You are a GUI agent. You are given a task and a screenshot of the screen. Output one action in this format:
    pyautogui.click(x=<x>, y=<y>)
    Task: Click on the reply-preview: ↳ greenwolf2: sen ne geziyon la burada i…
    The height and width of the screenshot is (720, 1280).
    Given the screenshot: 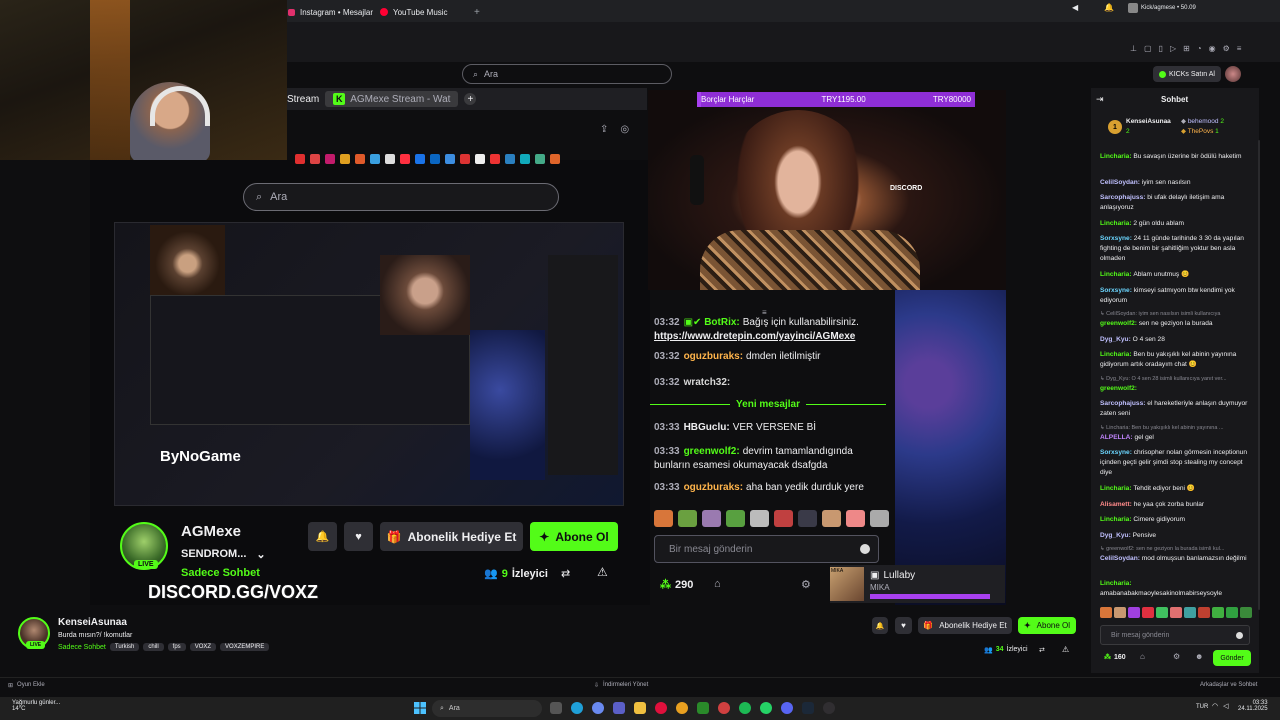 What is the action you would take?
    pyautogui.click(x=1175, y=549)
    